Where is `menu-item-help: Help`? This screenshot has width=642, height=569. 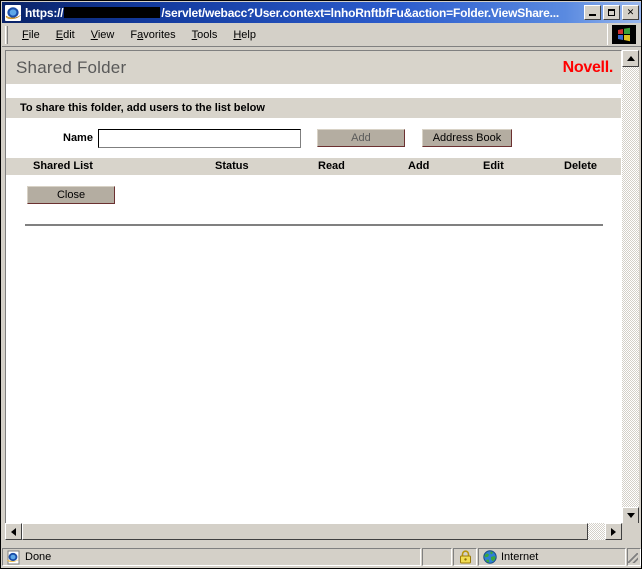
menu-item-help: Help is located at coordinates (244, 35).